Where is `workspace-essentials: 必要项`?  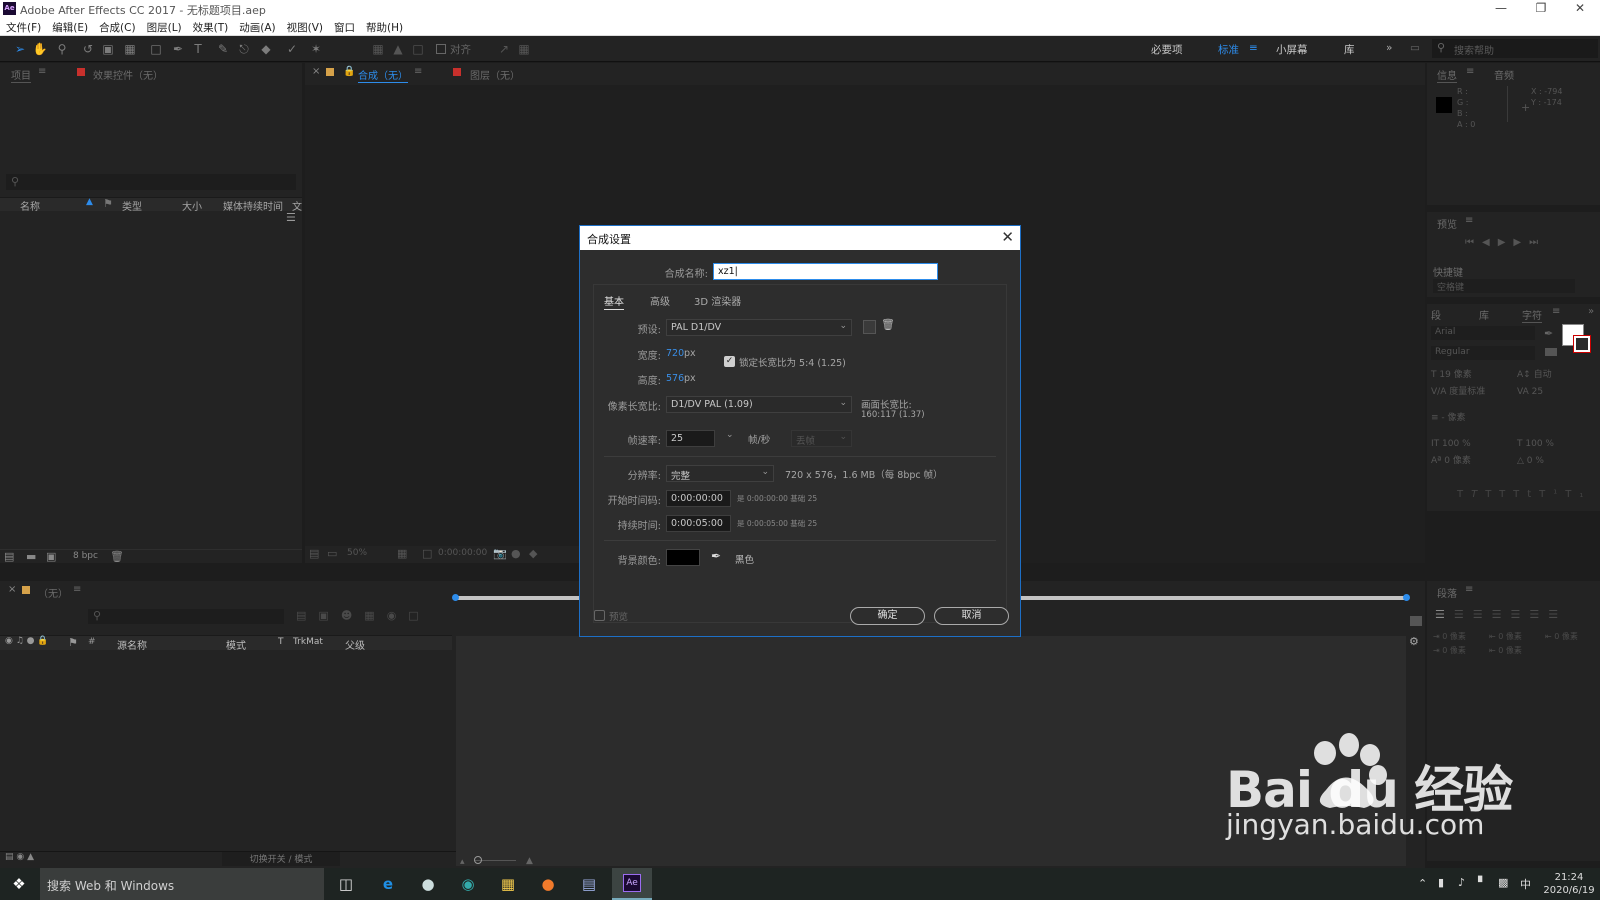
workspace-essentials: 必要项 is located at coordinates (1167, 49).